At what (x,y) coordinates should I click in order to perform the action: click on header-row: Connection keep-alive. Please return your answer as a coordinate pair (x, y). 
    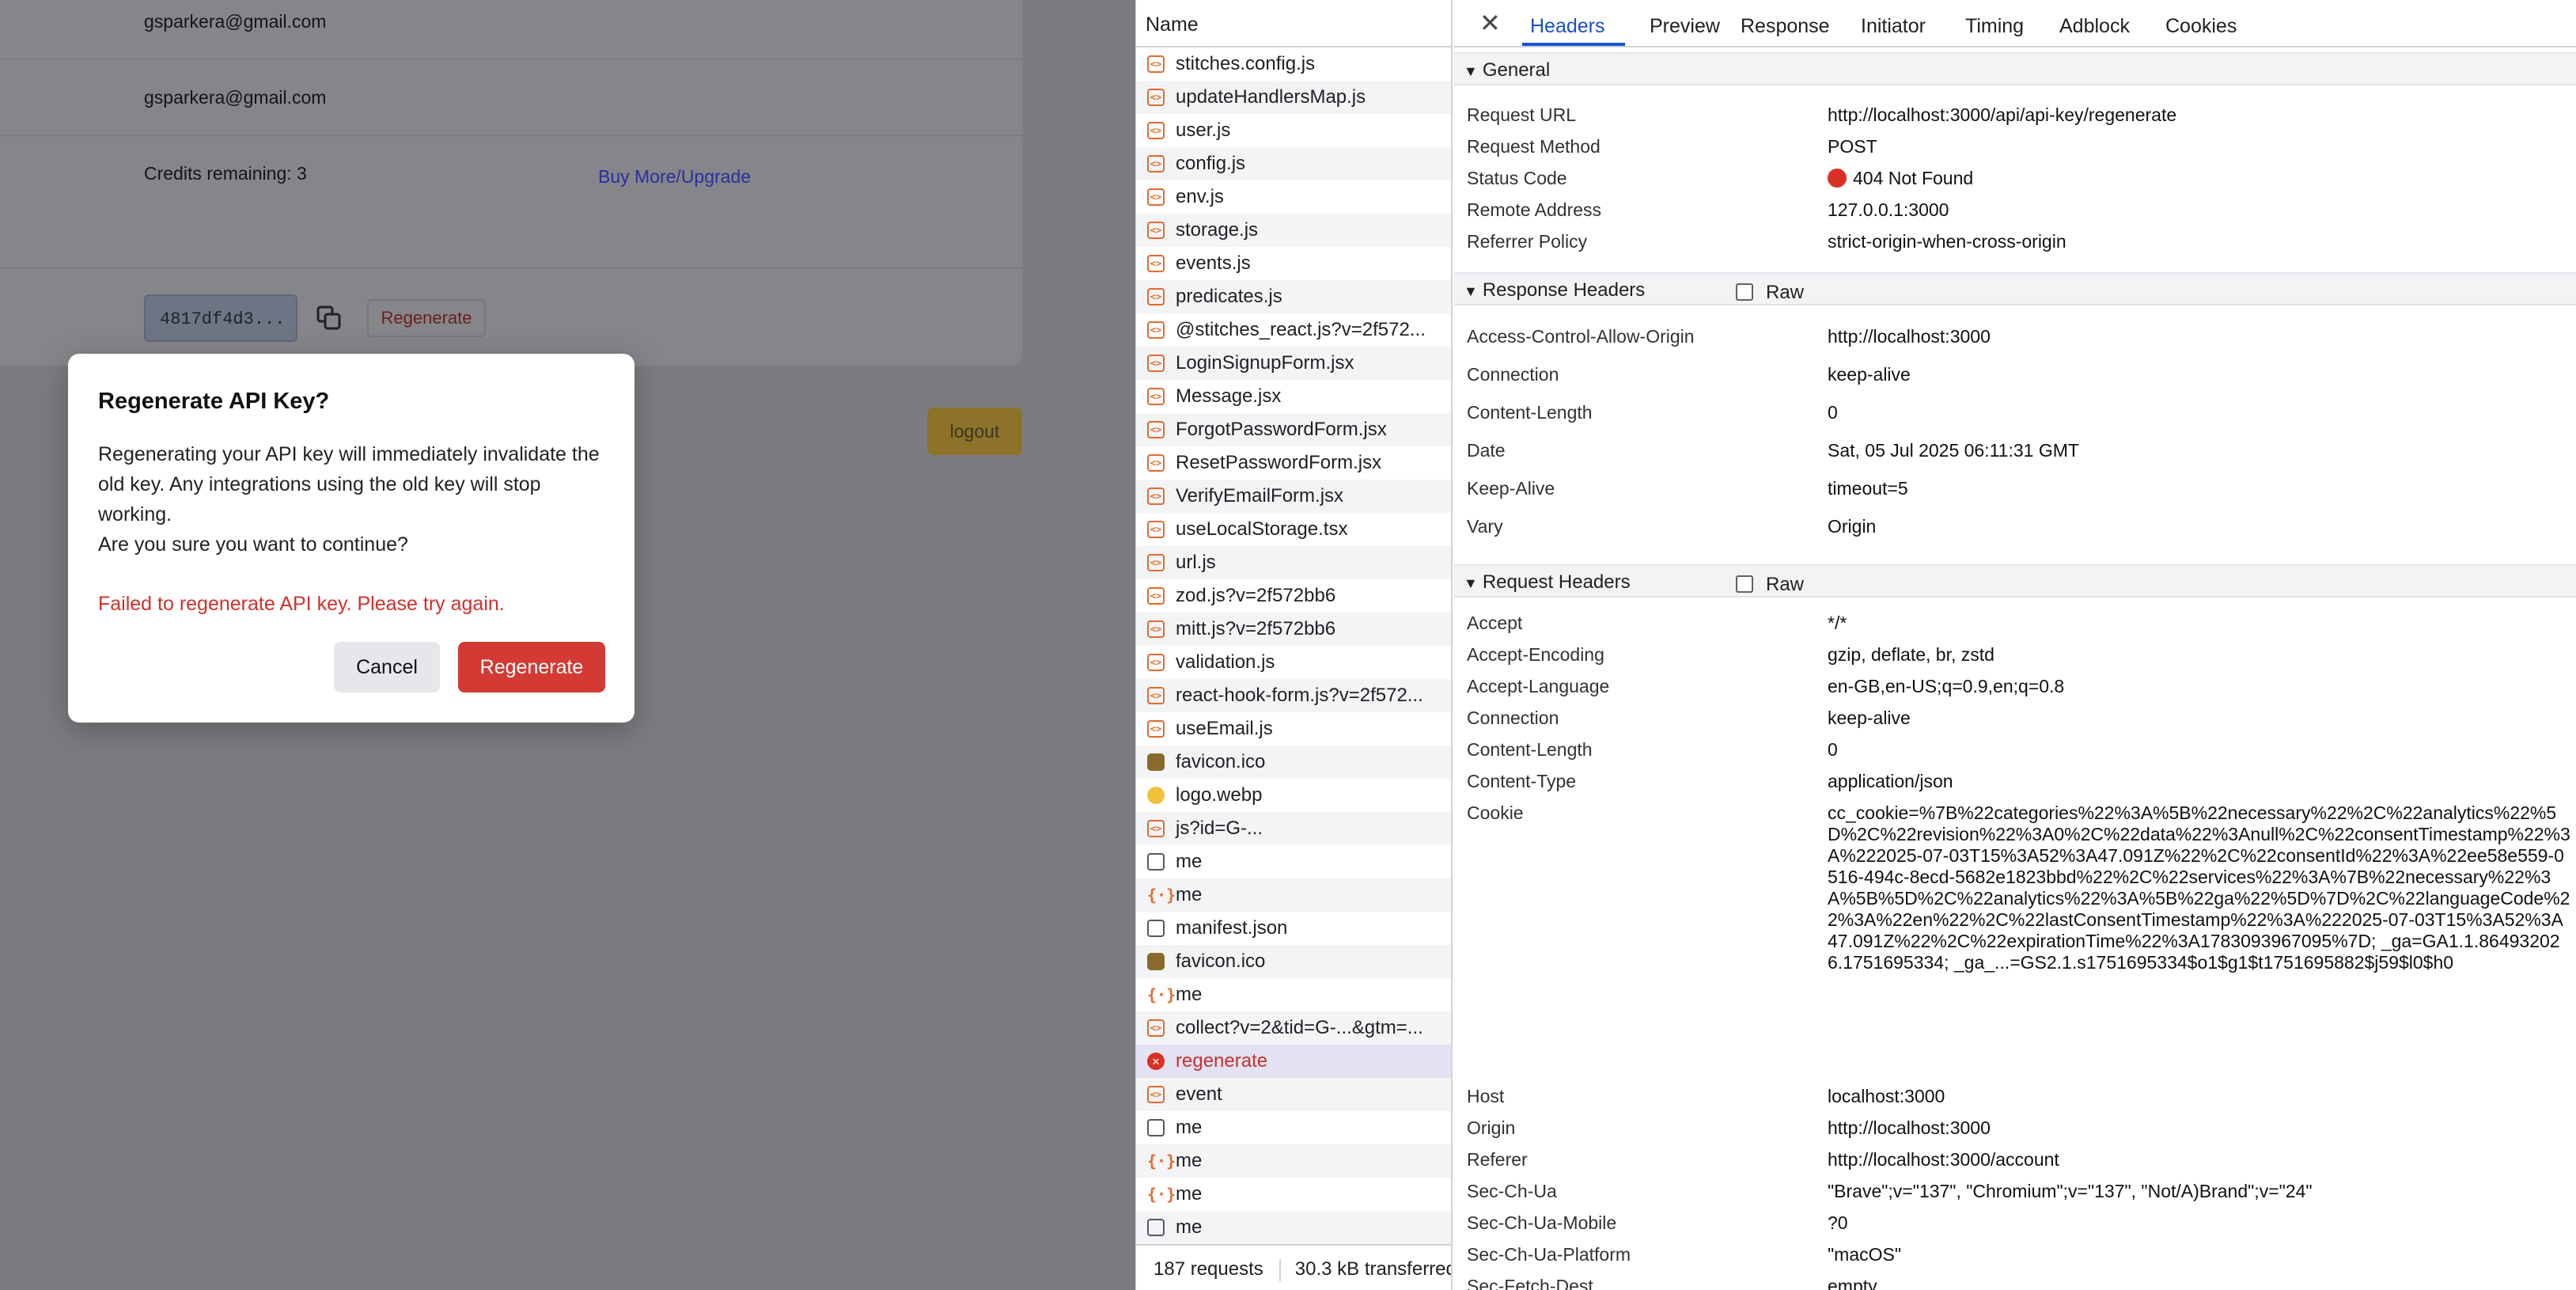
    Looking at the image, I should click on (2015, 383).